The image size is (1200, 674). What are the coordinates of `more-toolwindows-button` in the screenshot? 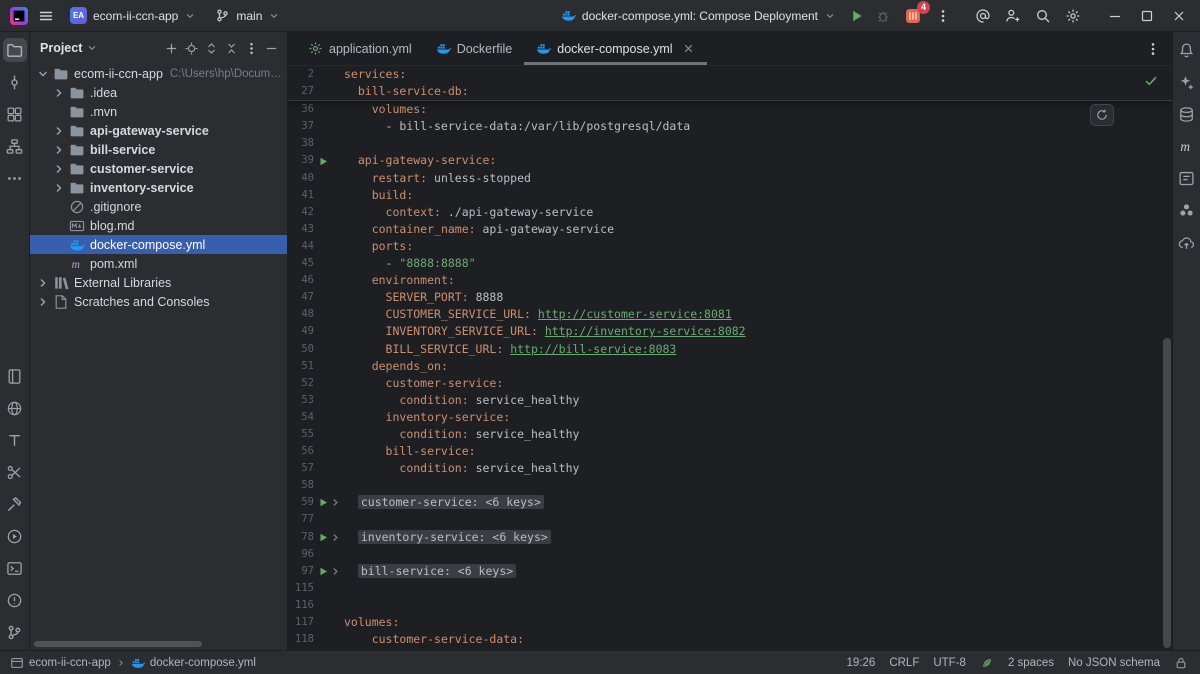 It's located at (15, 178).